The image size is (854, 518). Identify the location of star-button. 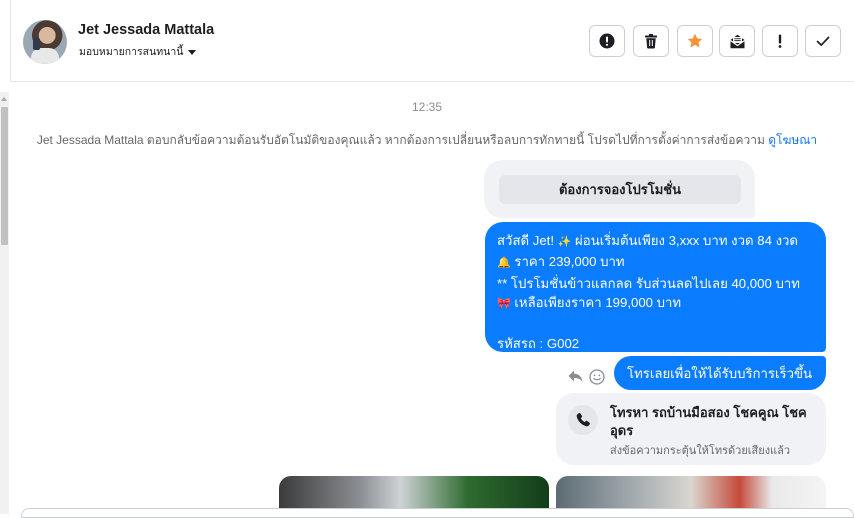
(695, 41).